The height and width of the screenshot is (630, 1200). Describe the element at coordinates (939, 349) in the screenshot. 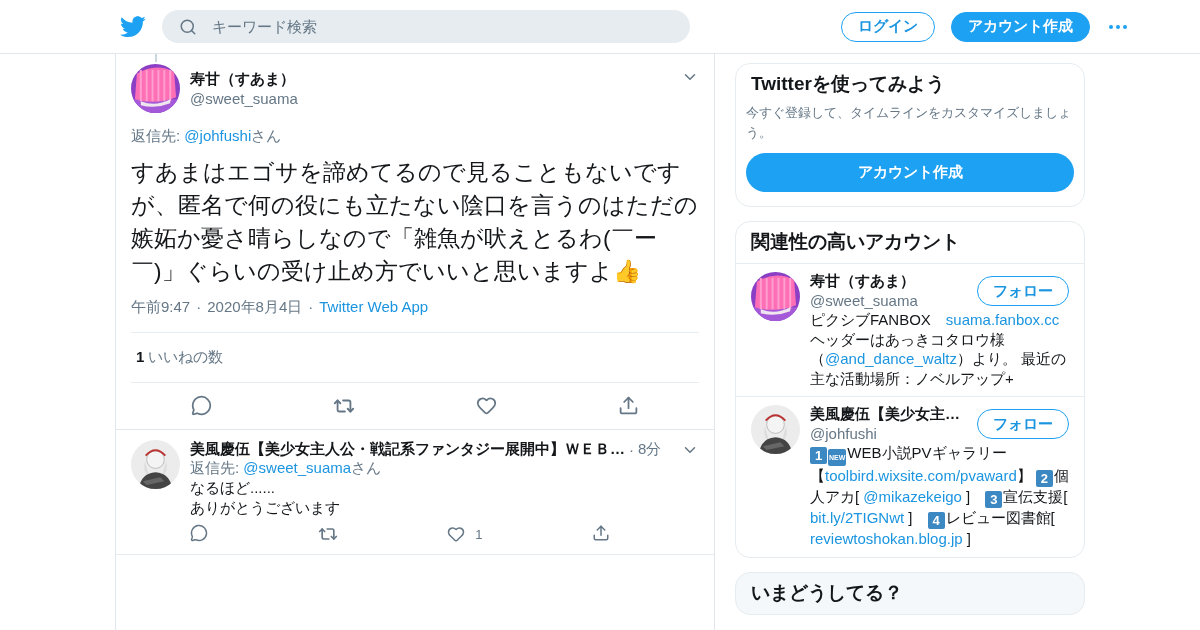

I see `account-bio: ピクシブFANBOX suama.fanbox.cc ヘッダーはあっきコタロウ様（@and_dance_waltz）より。 最近の主な活動場所：ノベルアップ+` at that location.